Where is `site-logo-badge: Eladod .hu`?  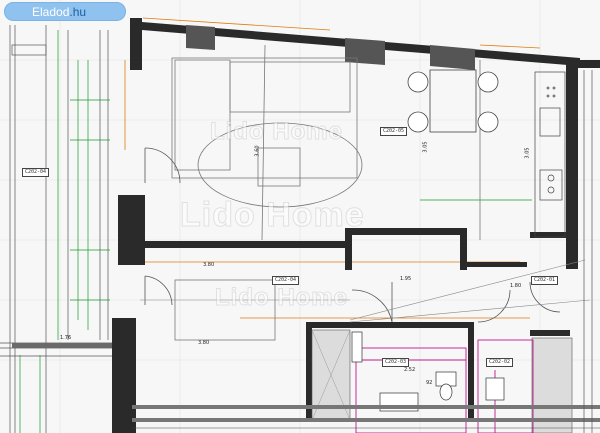 site-logo-badge: Eladod .hu is located at coordinates (65, 11).